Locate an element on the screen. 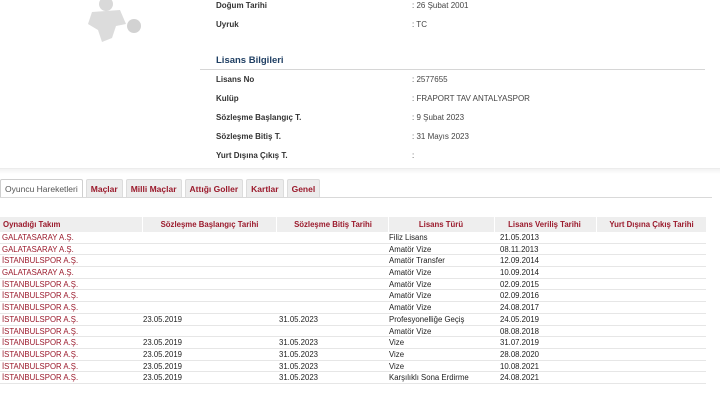 This screenshot has height=406, width=720. nationality-value: : TC is located at coordinates (419, 24).